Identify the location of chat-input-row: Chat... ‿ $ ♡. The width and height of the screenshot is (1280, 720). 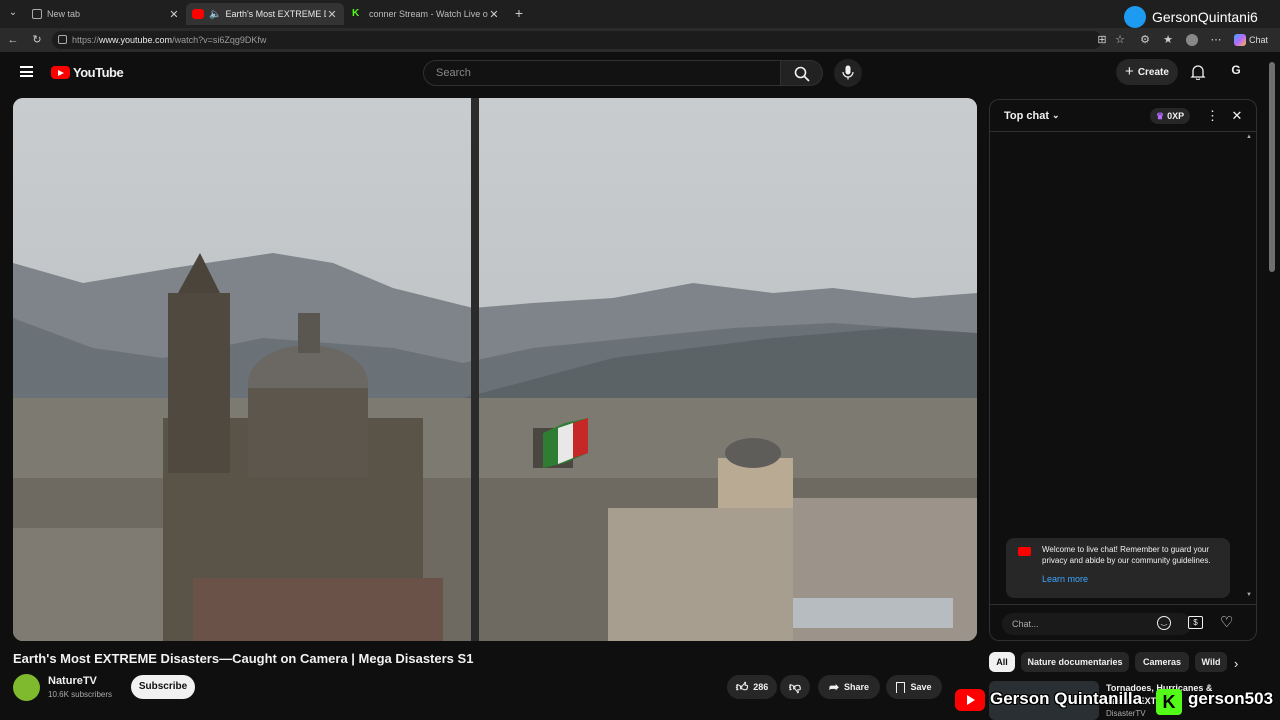
(1123, 622).